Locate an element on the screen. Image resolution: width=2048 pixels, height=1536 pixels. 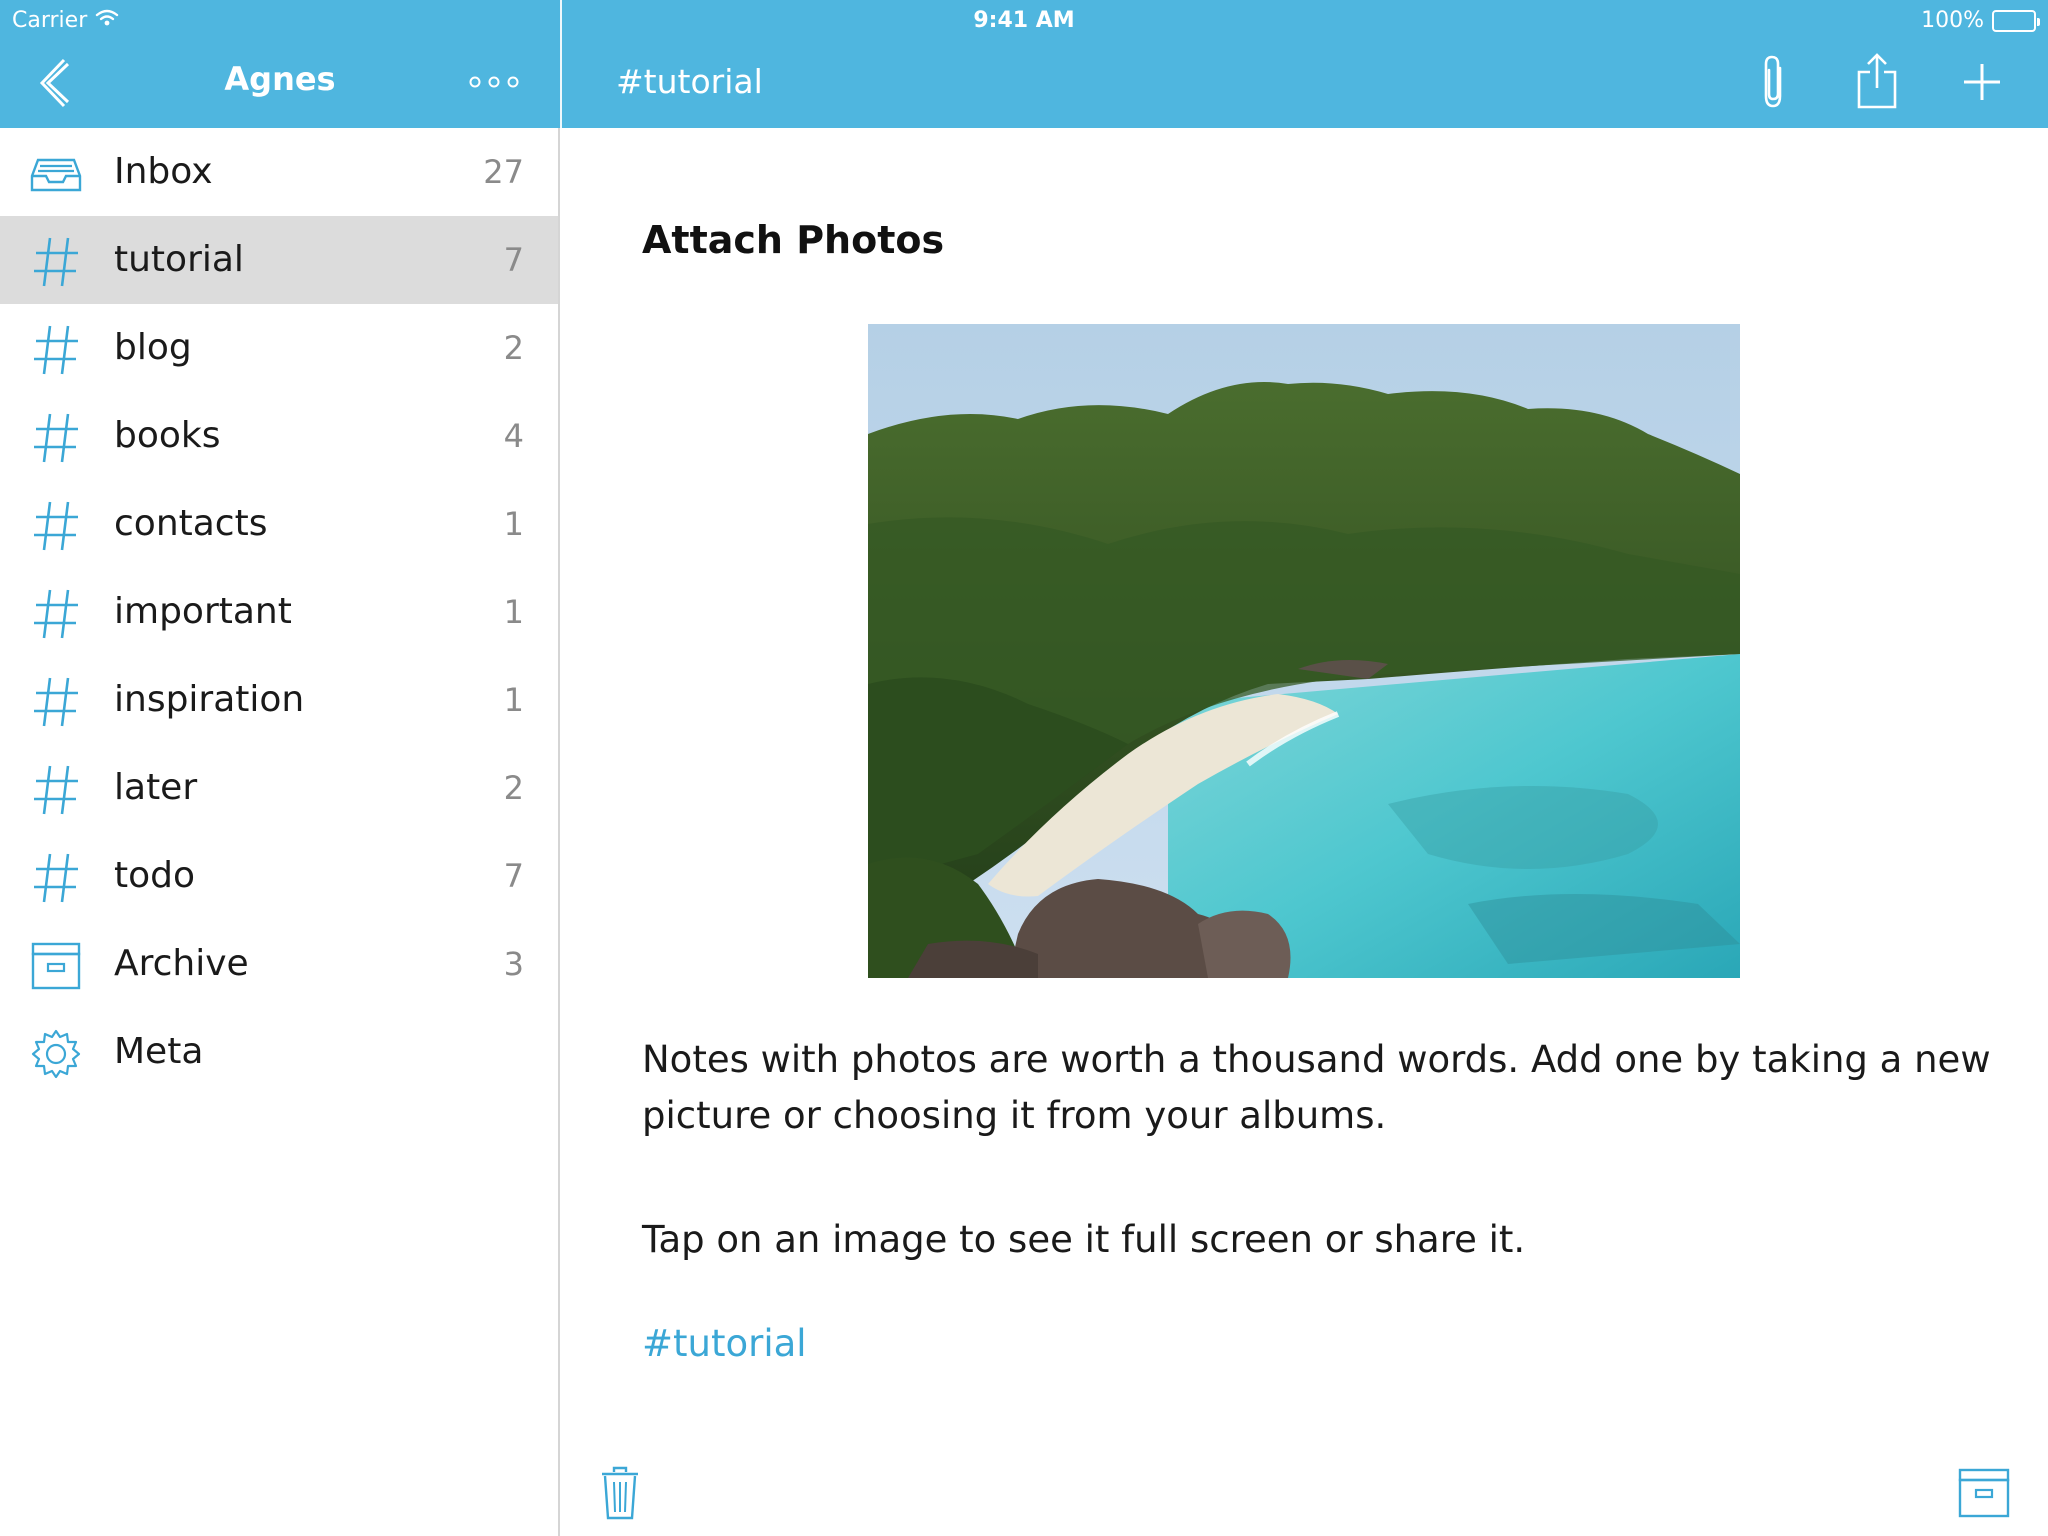
sidebar-item-inspiration: inspiration 1 is located at coordinates (279, 700).